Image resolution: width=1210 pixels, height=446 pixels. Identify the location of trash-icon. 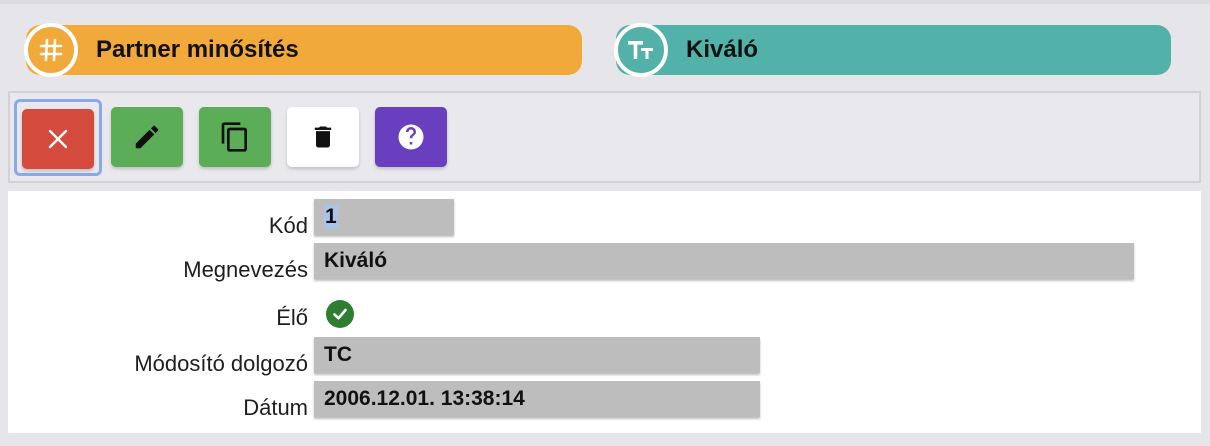
(323, 137).